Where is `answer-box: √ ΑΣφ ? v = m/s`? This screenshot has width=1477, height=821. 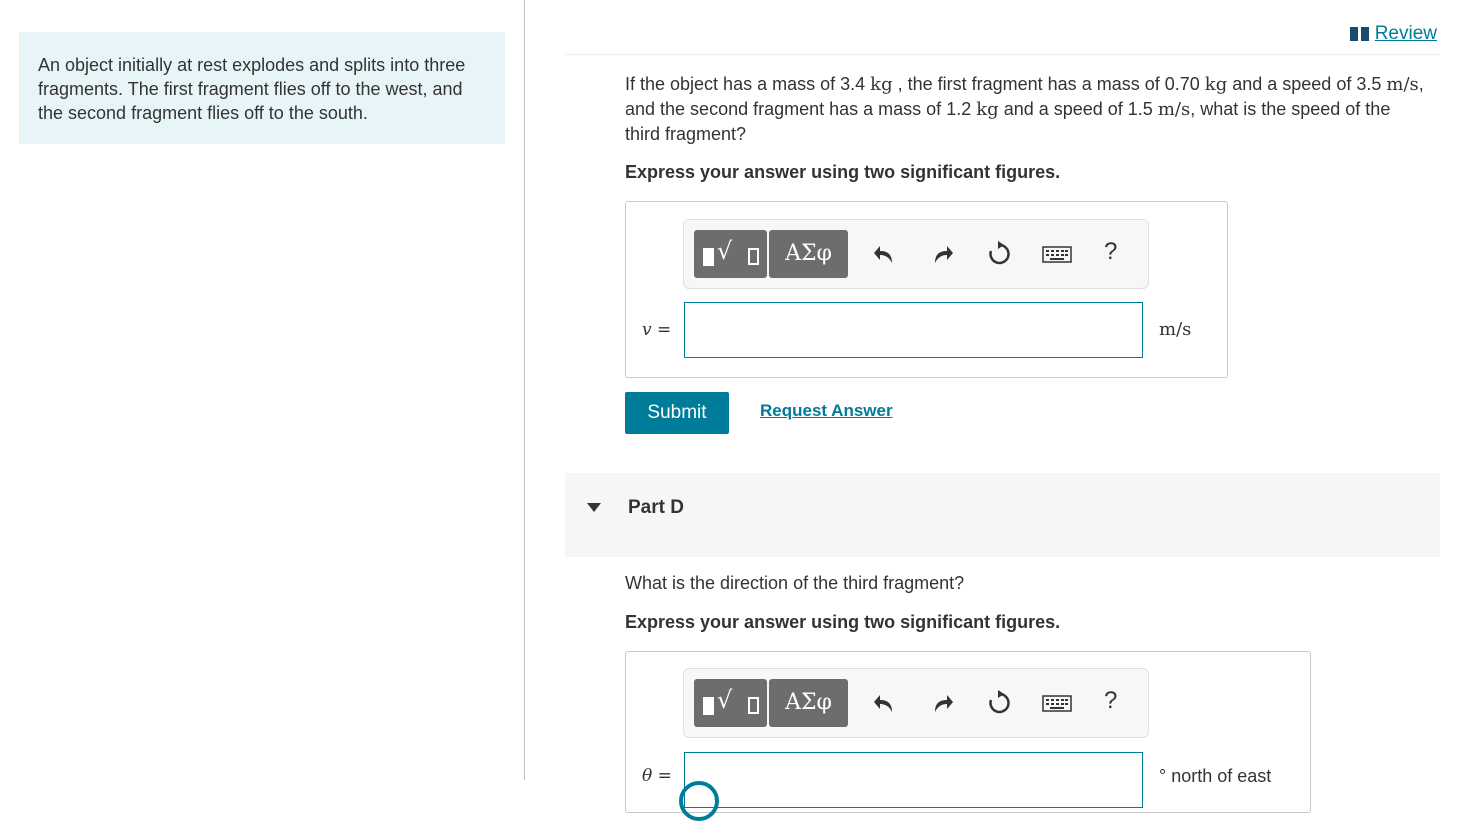
answer-box: √ ΑΣφ ? v = m/s is located at coordinates (926, 289).